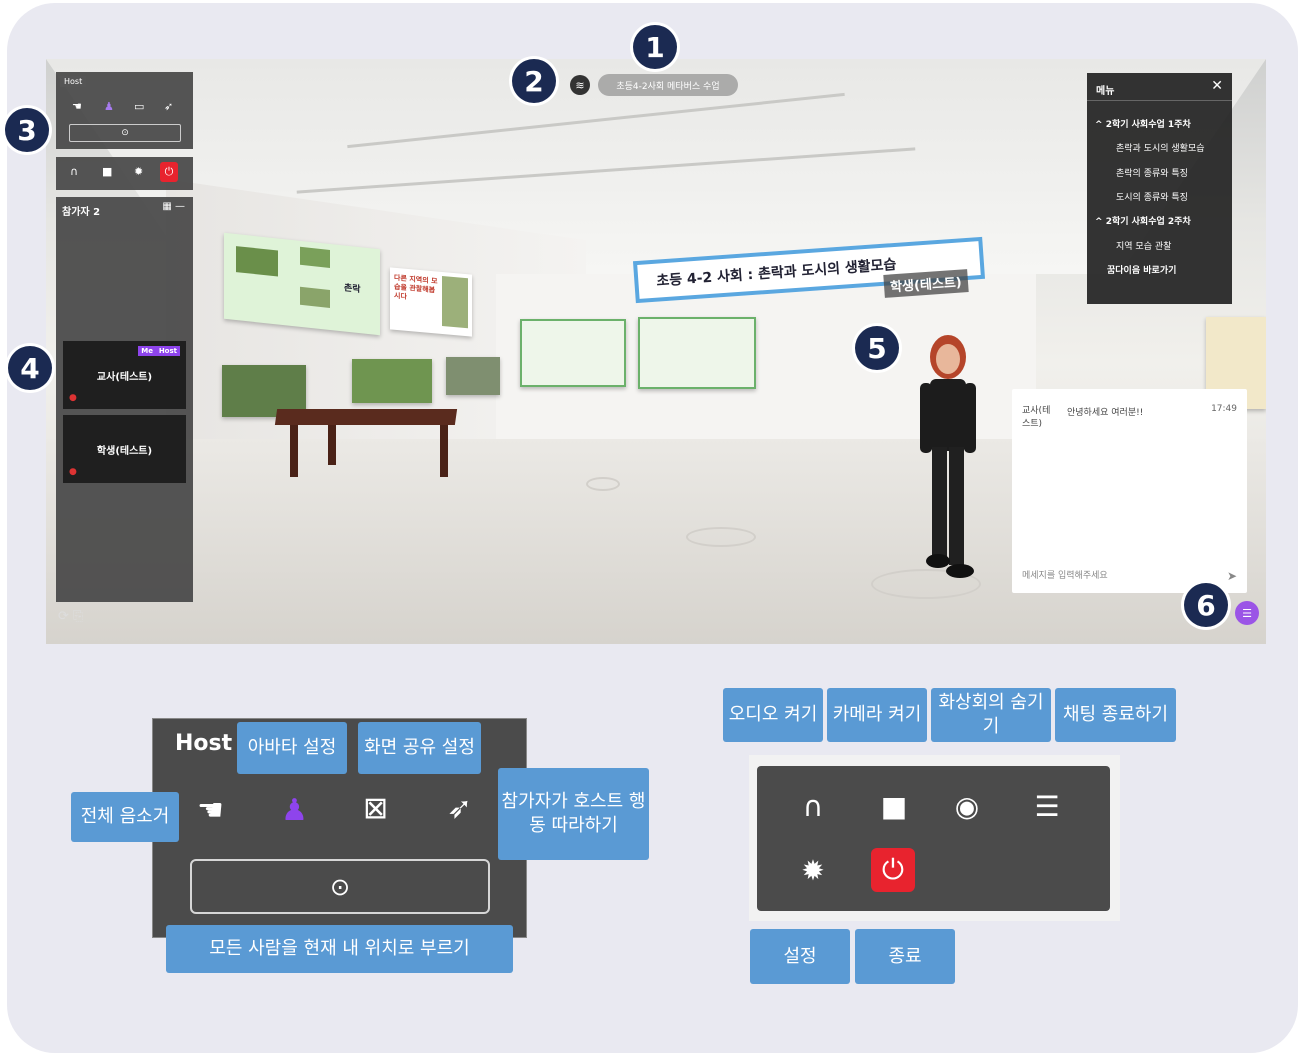  Describe the element at coordinates (948, 462) in the screenshot. I see `student-avatar` at that location.